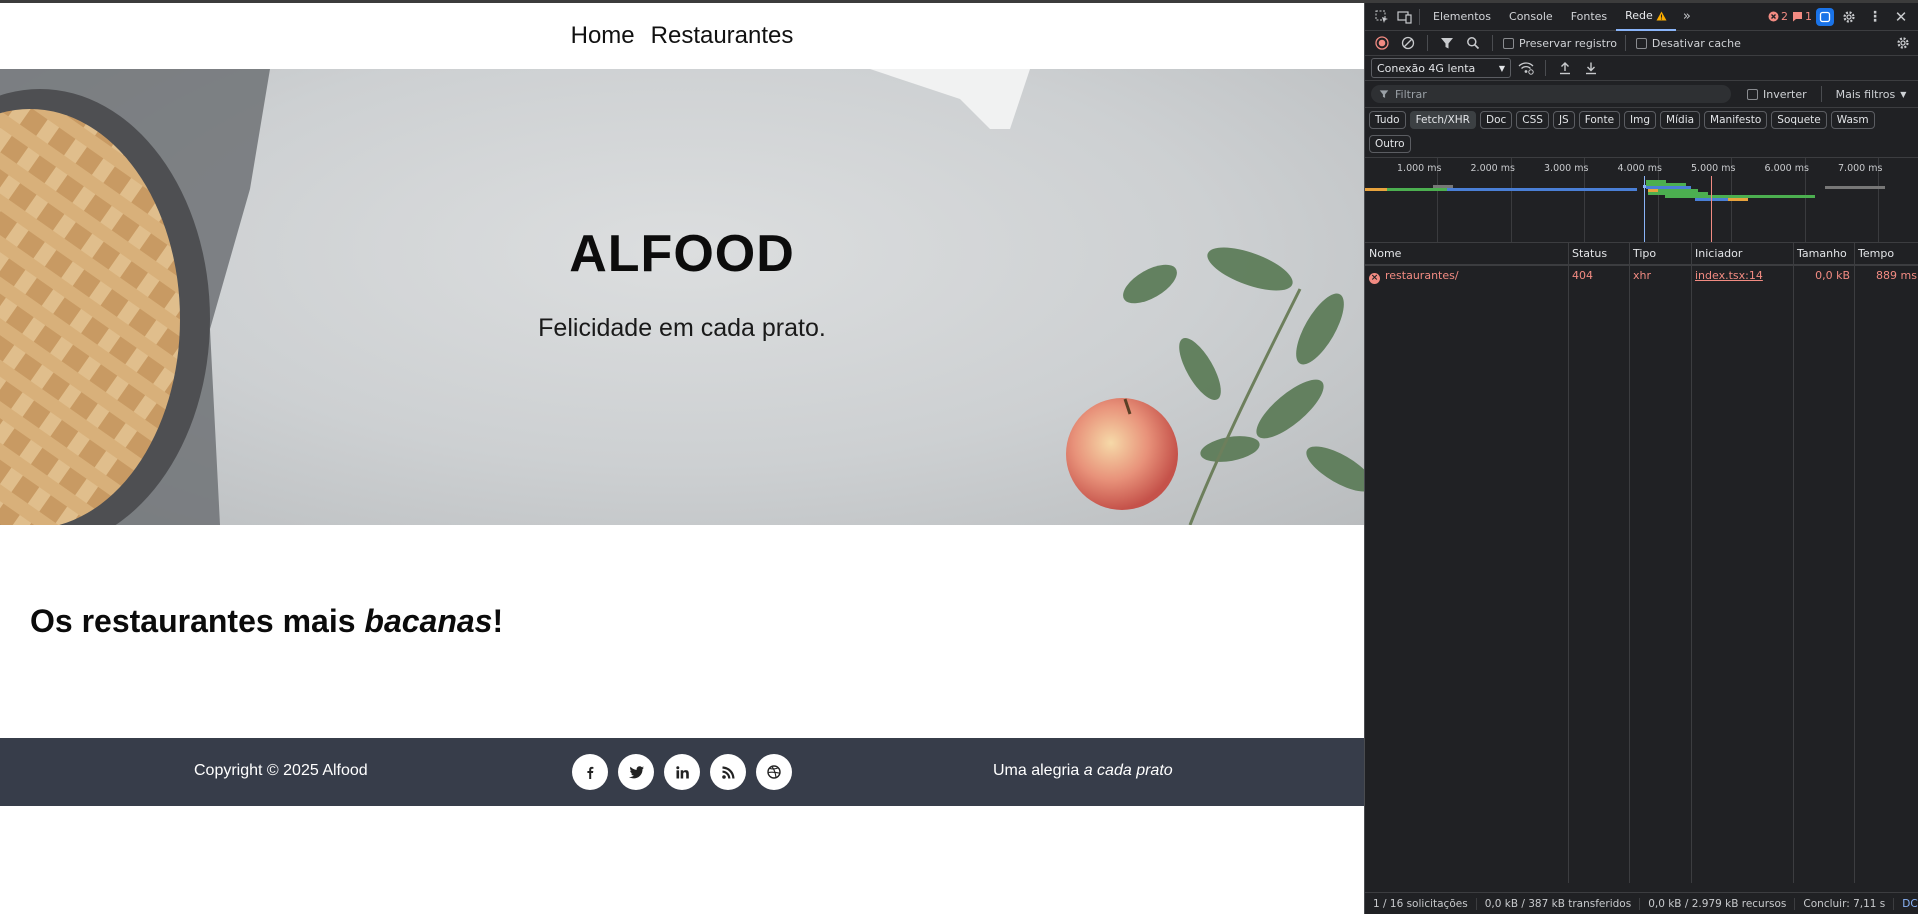 The image size is (1918, 914). I want to click on type-filter-chip: Wasm, so click(1852, 120).